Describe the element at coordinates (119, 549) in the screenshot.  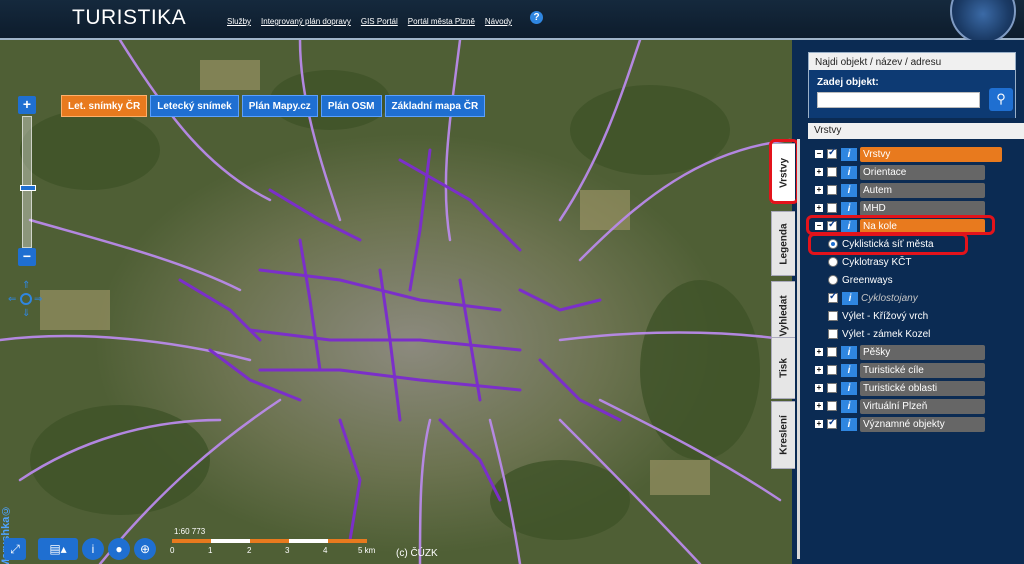
I see `location-pin-icon: ●` at that location.